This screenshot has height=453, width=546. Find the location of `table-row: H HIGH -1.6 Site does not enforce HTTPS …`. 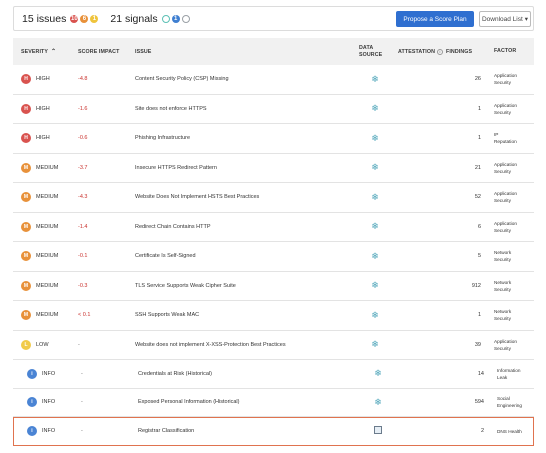

table-row: H HIGH -1.6 Site does not enforce HTTPS … is located at coordinates (273, 109).